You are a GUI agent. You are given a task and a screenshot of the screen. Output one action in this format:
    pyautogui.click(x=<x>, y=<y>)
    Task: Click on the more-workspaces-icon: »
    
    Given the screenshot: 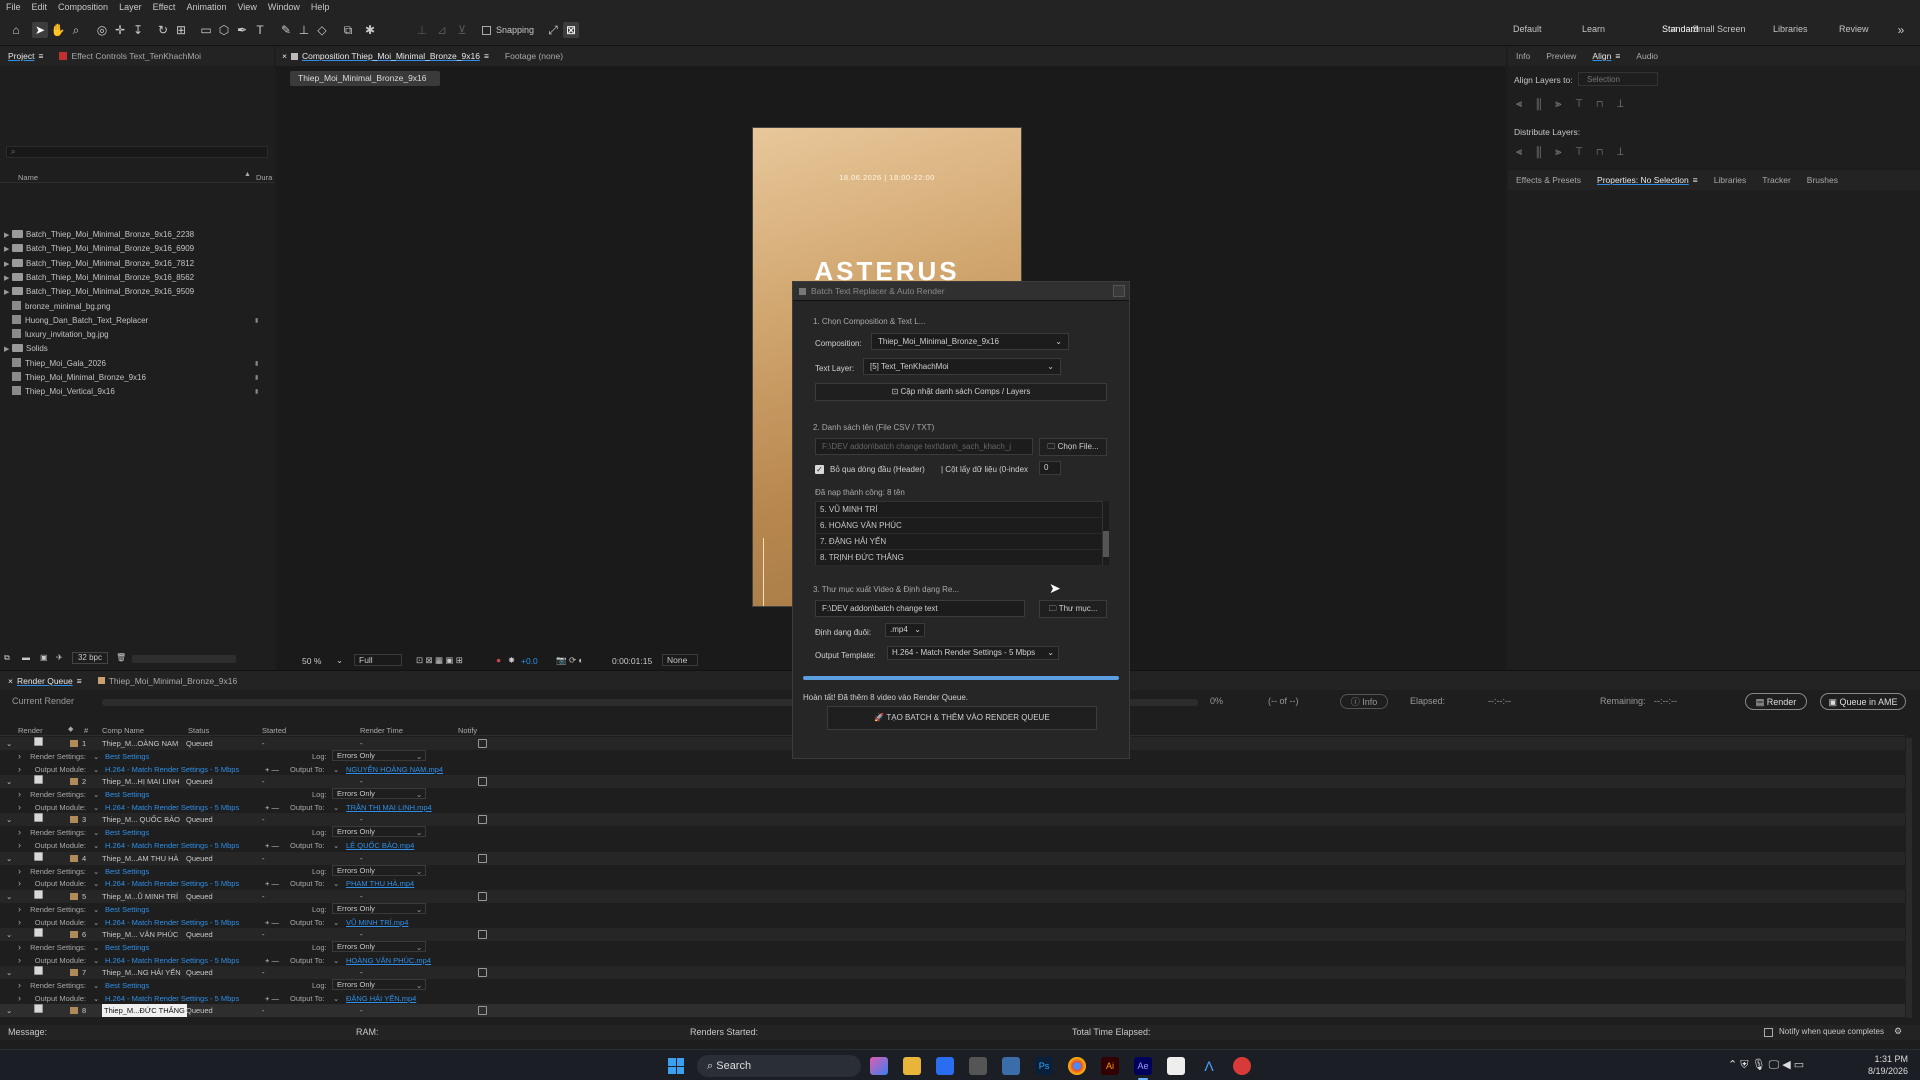 What is the action you would take?
    pyautogui.click(x=1901, y=30)
    